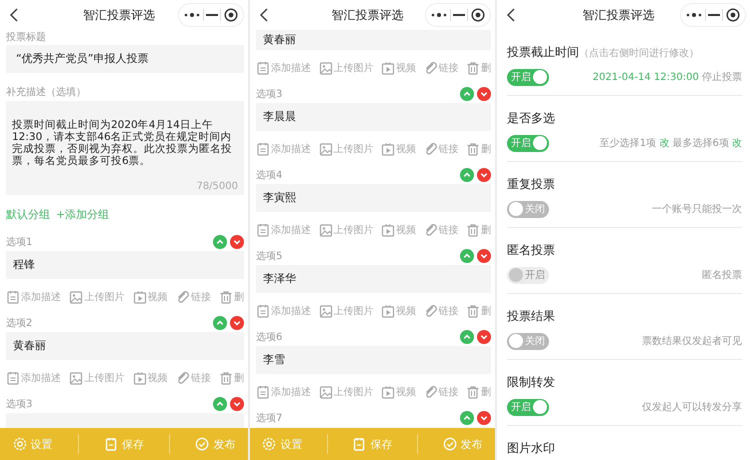 The width and height of the screenshot is (750, 460). Describe the element at coordinates (373, 198) in the screenshot. I see `option-field: 李寅熙` at that location.